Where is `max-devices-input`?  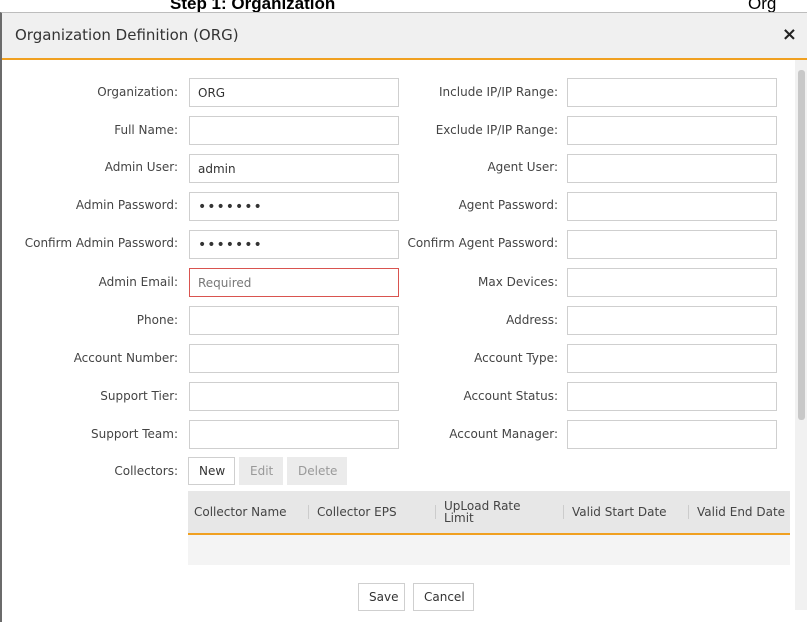
max-devices-input is located at coordinates (672, 282).